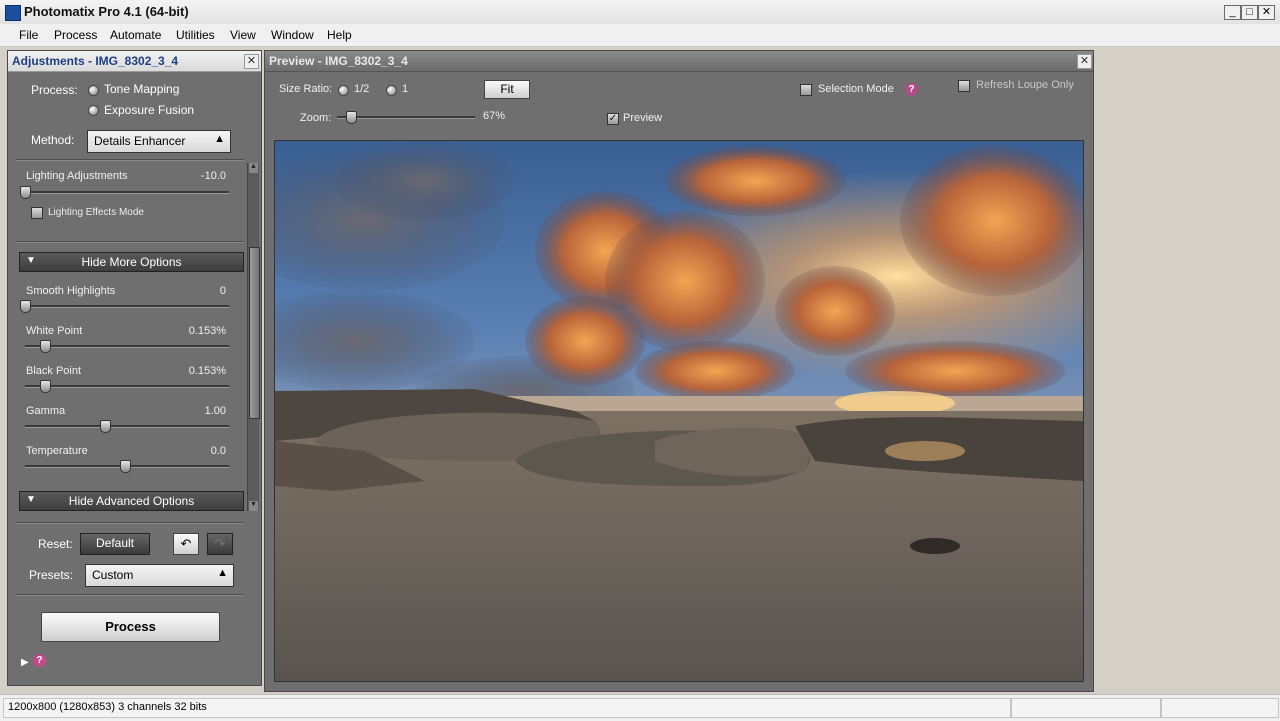 The height and width of the screenshot is (721, 1280). Describe the element at coordinates (95, 61) in the screenshot. I see `adjustments-title: Adjustments - IMG_8302_3_4` at that location.